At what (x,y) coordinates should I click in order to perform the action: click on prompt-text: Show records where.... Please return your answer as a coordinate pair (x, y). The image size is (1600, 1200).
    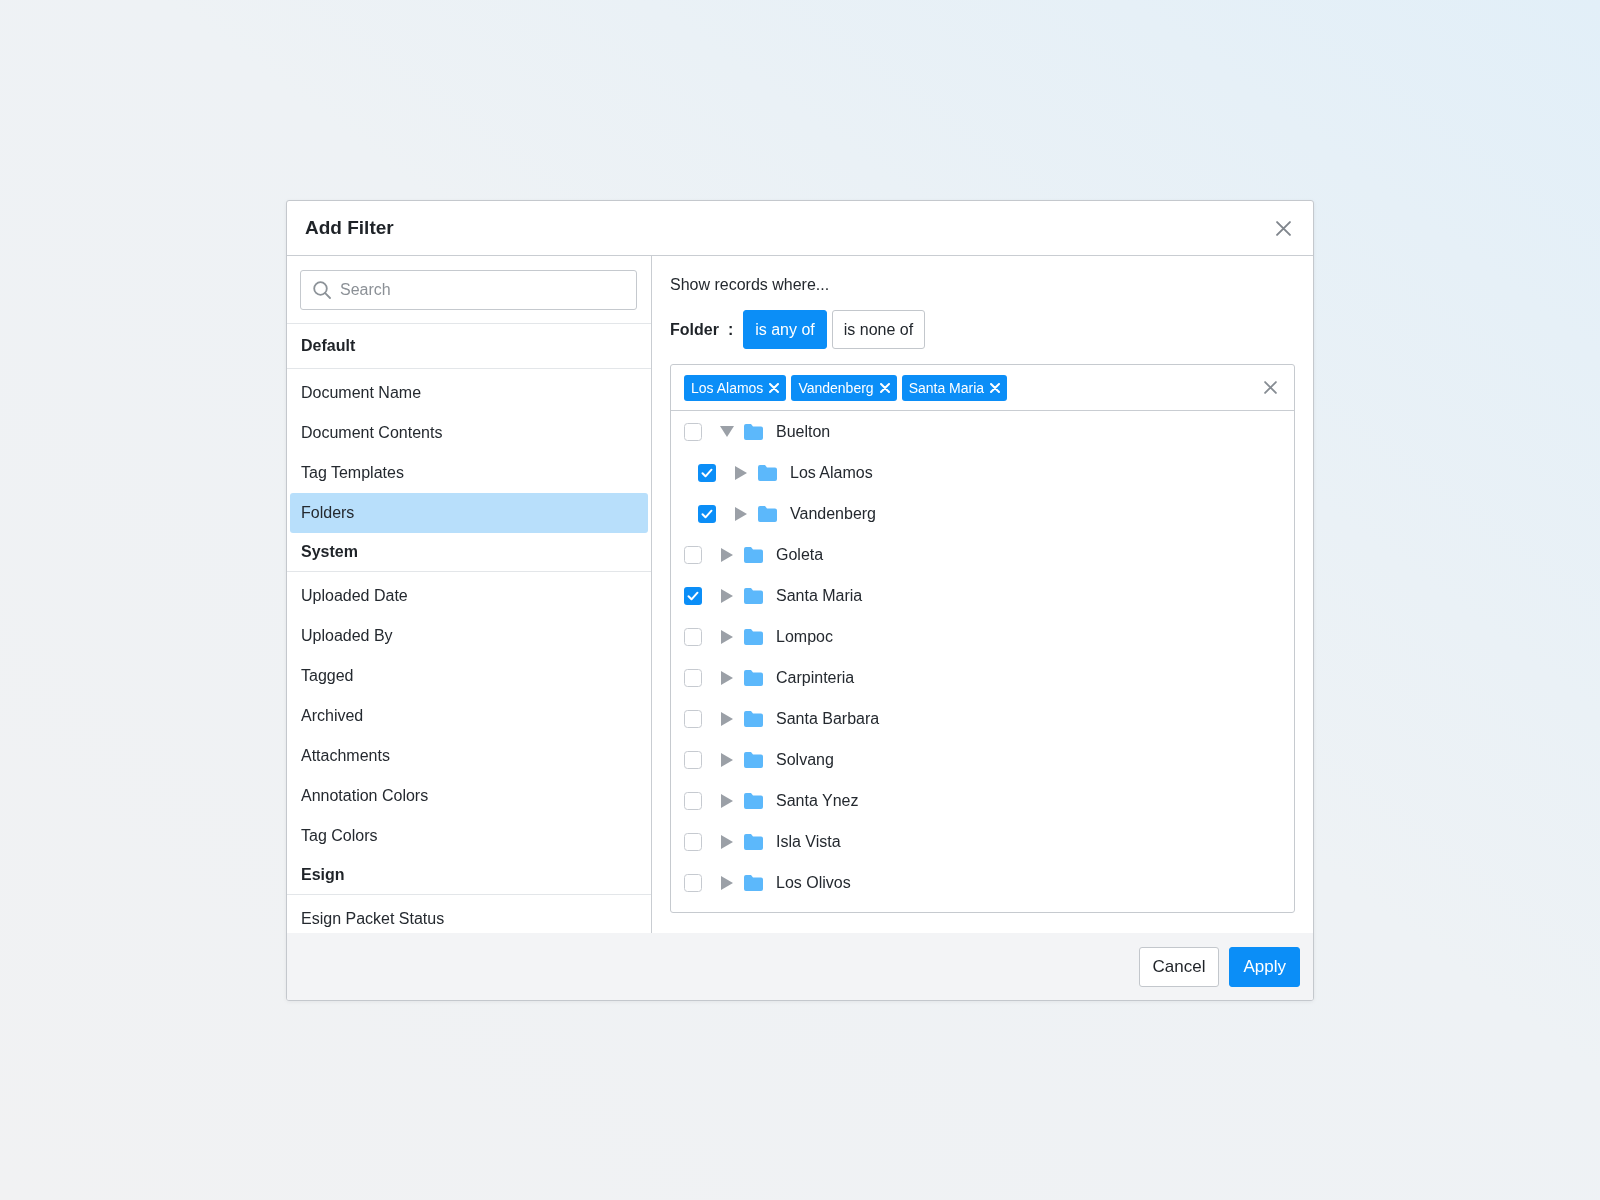
    Looking at the image, I should click on (750, 285).